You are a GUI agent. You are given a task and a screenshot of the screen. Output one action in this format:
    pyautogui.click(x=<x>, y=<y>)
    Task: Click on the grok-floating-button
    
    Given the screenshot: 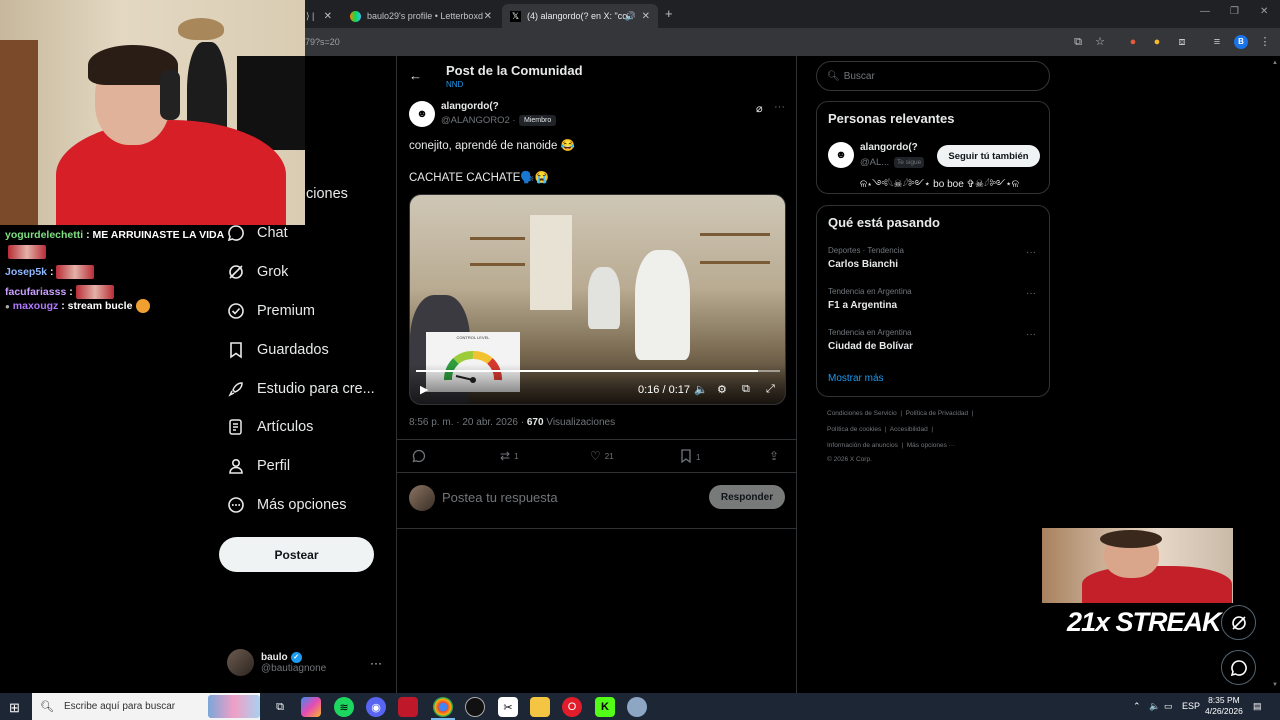 What is the action you would take?
    pyautogui.click(x=1238, y=622)
    